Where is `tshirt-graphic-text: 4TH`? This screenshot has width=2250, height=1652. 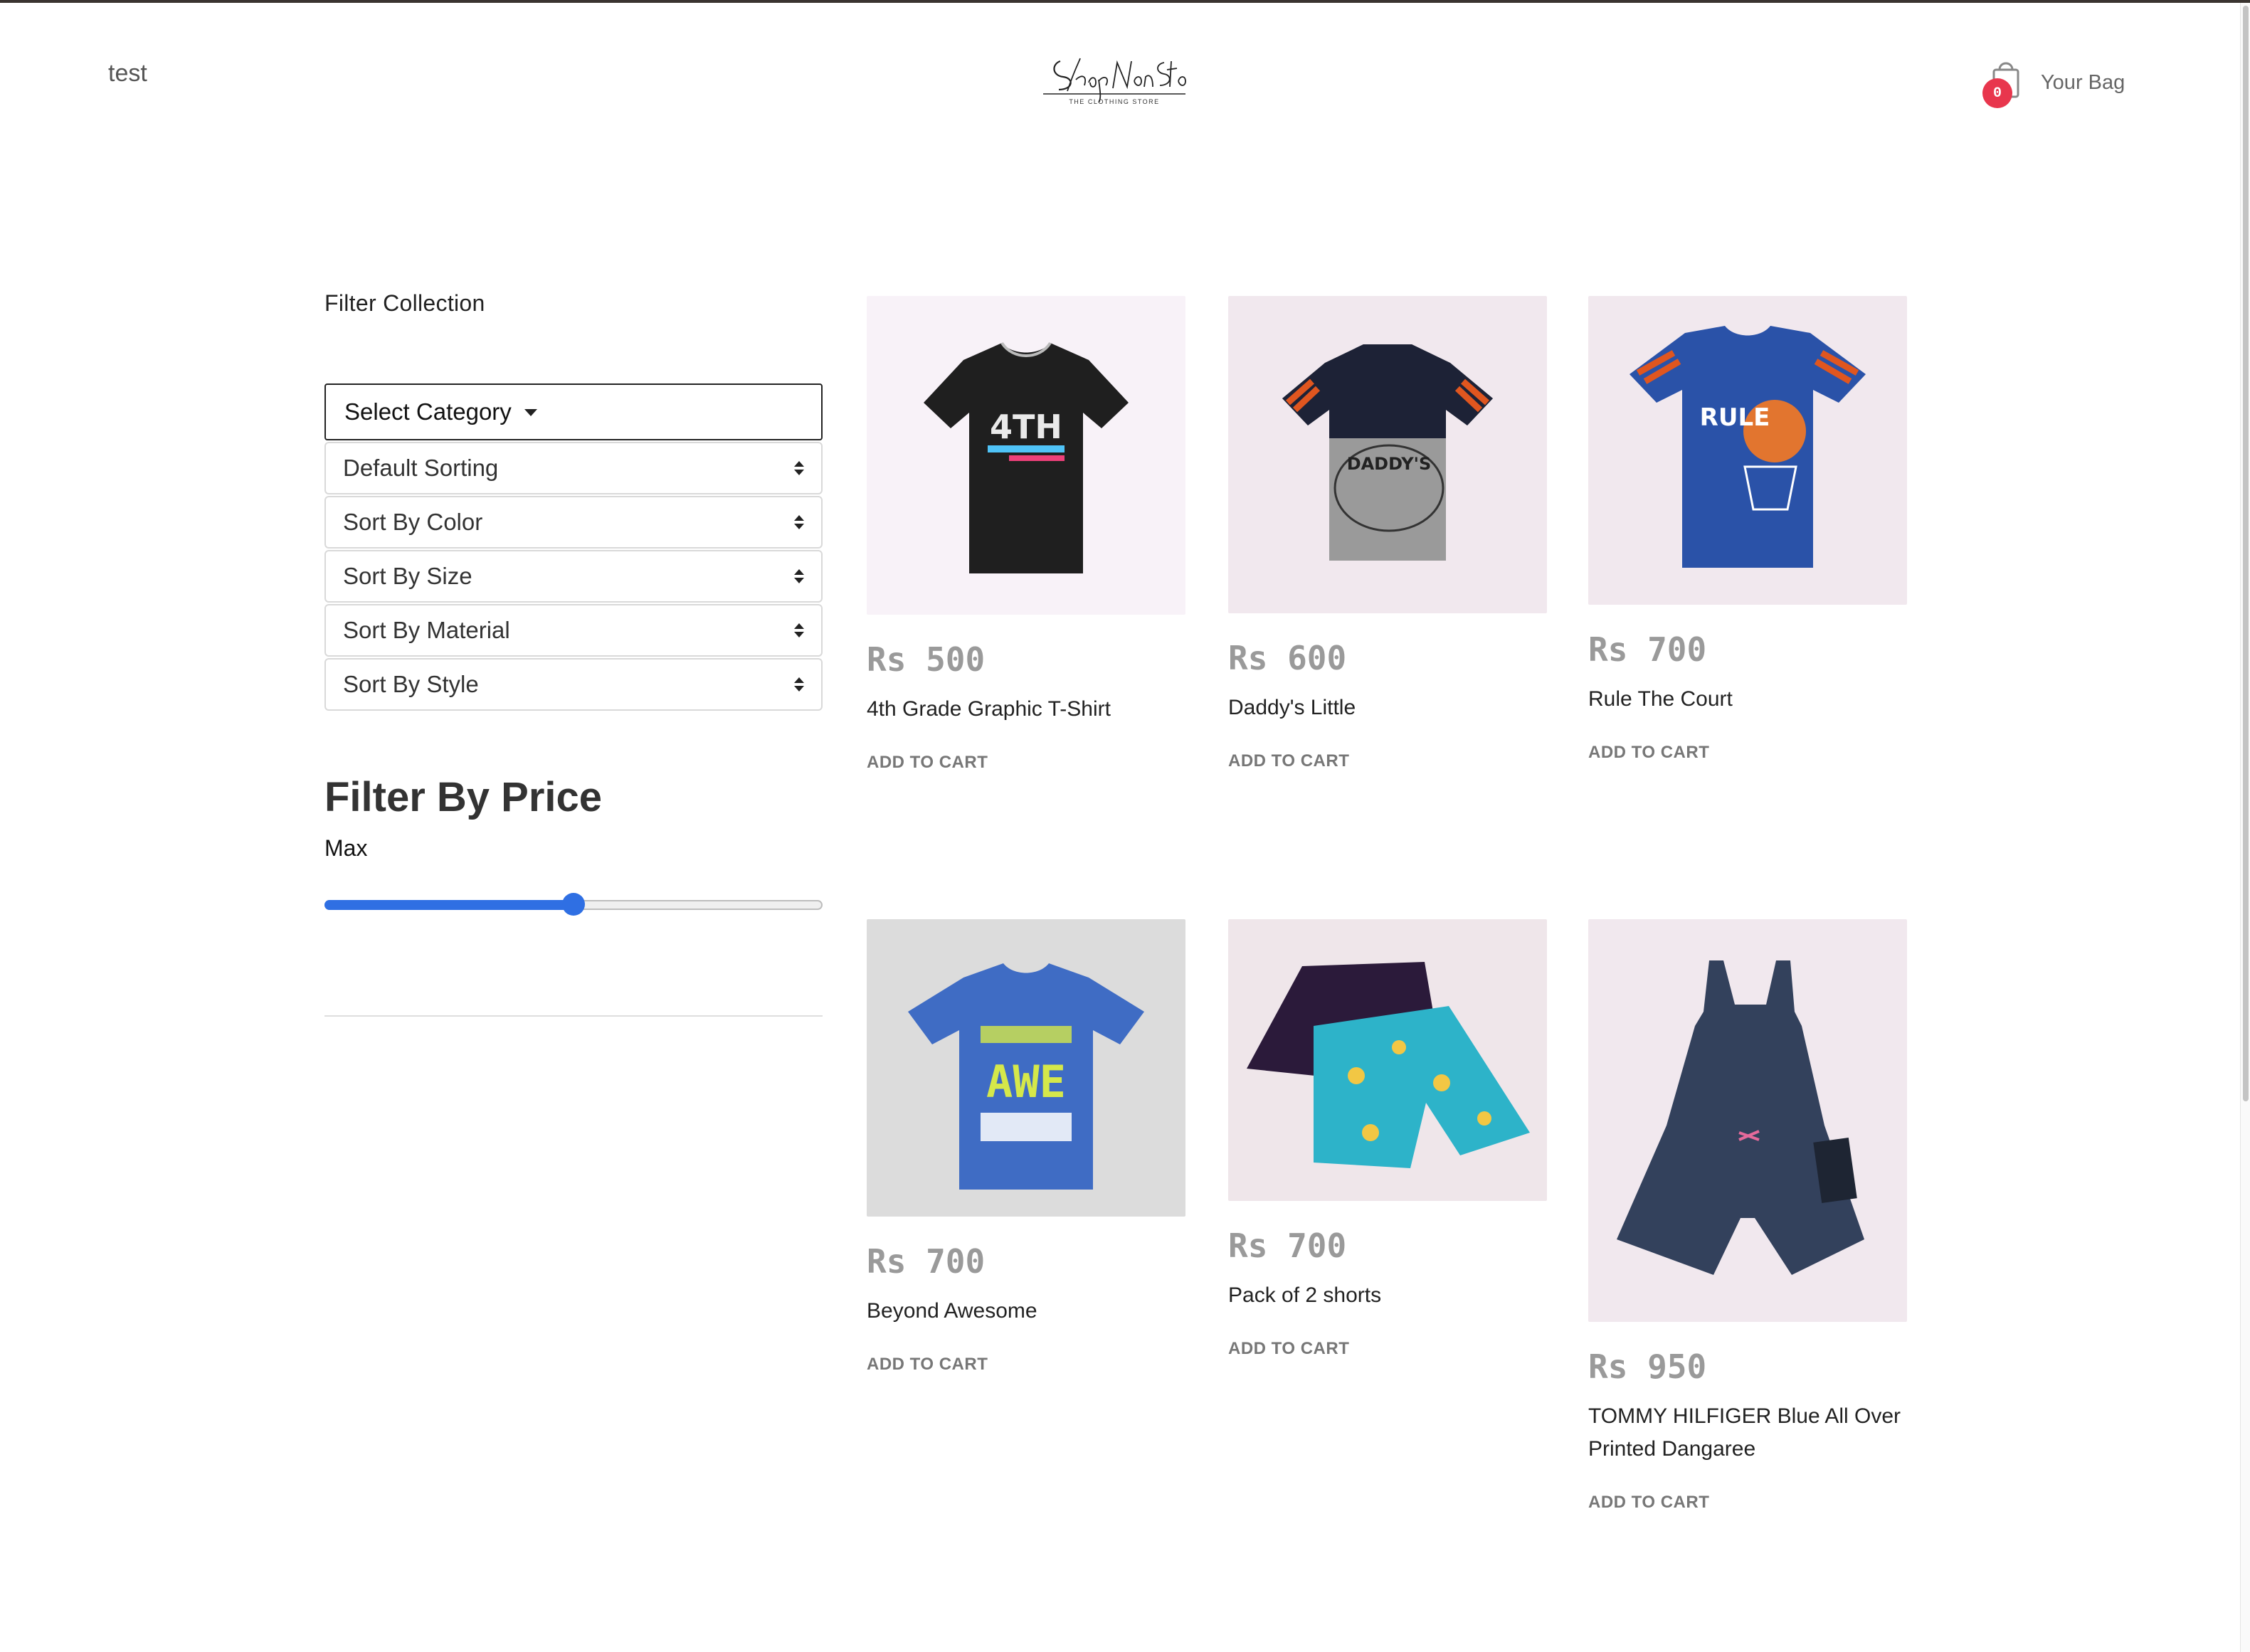
tshirt-graphic-text: 4TH is located at coordinates (1026, 427).